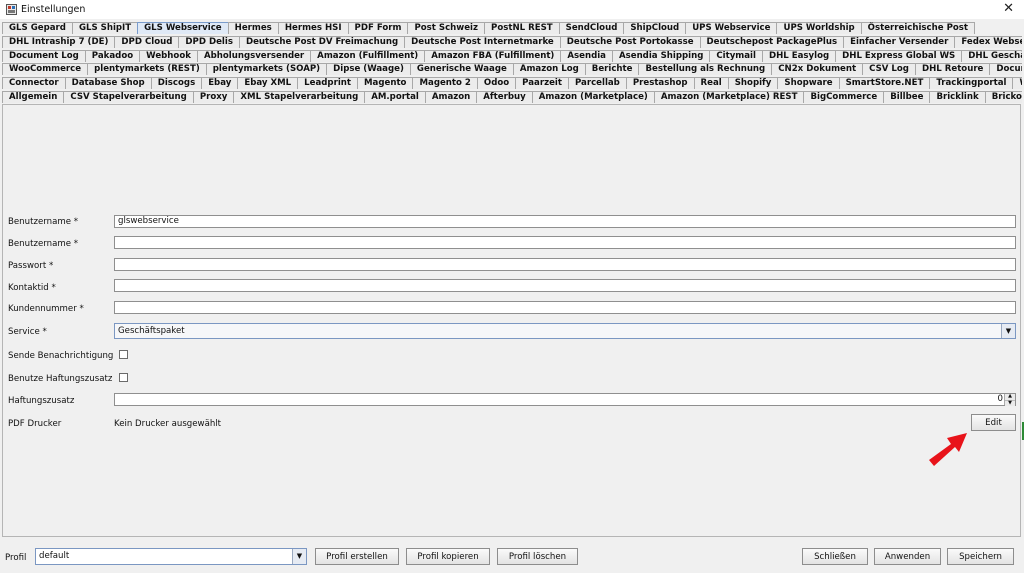 The image size is (1024, 573). What do you see at coordinates (736, 55) in the screenshot?
I see `tab-citymail: Citymail` at bounding box center [736, 55].